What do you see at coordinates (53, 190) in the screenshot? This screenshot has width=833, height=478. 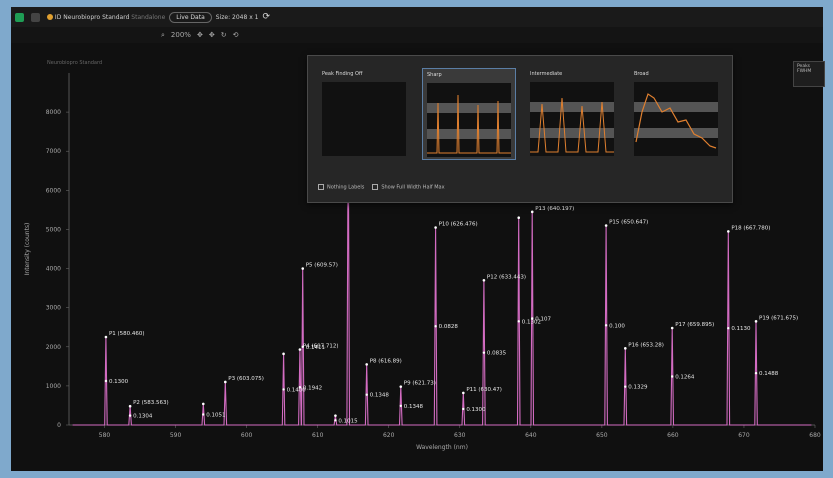 I see `y-tick-label: 6000` at bounding box center [53, 190].